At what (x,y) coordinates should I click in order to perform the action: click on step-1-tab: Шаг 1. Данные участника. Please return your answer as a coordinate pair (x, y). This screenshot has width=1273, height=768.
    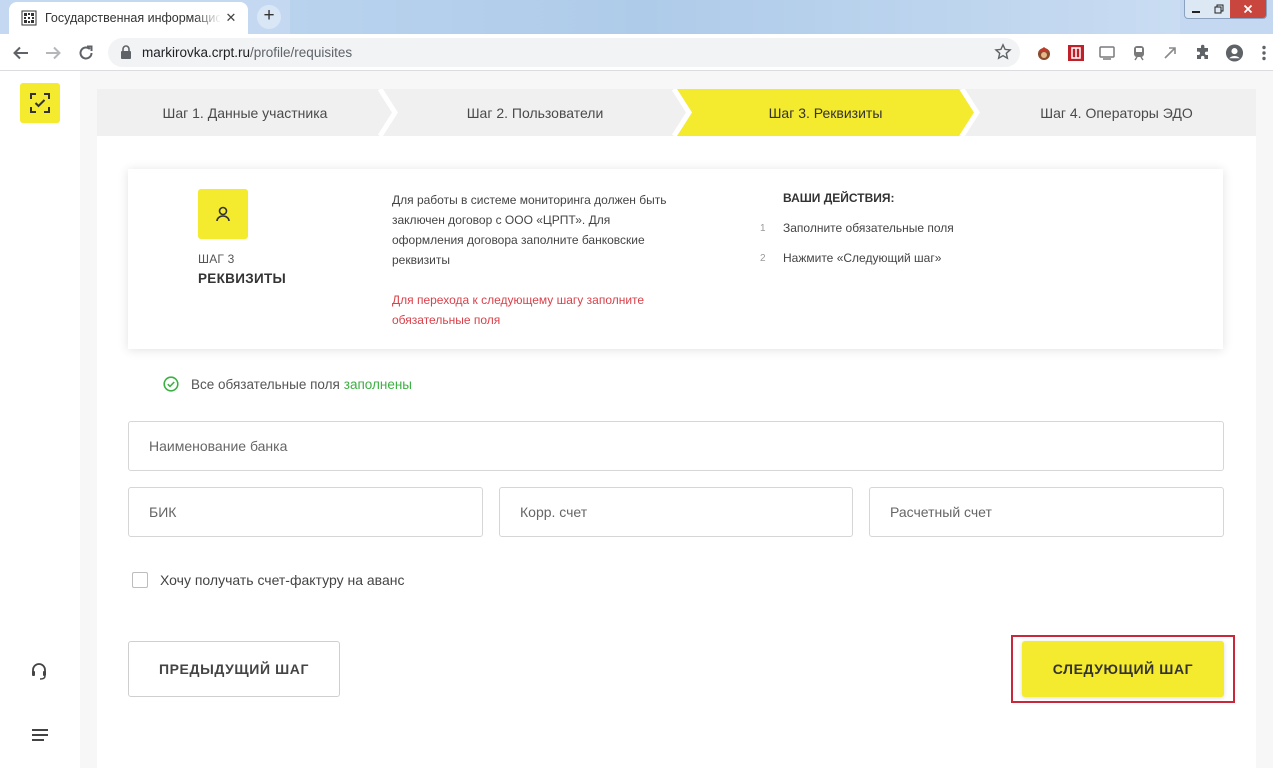
    Looking at the image, I should click on (245, 112).